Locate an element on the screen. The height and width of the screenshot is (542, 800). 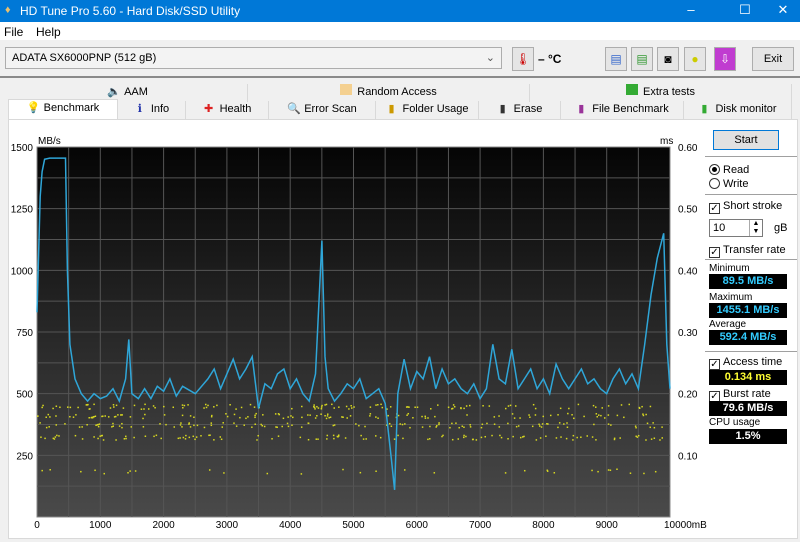
x-tick-label: 1000 is located at coordinates (100, 525).